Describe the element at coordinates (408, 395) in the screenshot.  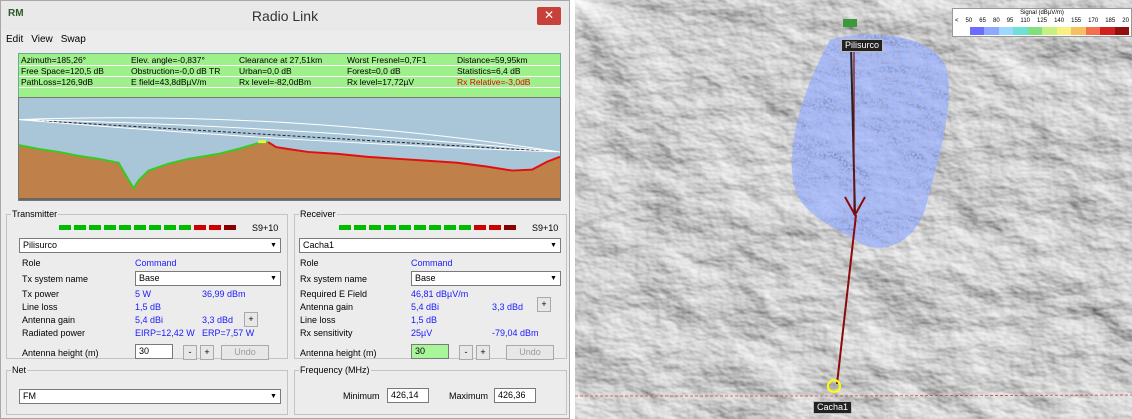
I see `freq-min-input: 426,14` at that location.